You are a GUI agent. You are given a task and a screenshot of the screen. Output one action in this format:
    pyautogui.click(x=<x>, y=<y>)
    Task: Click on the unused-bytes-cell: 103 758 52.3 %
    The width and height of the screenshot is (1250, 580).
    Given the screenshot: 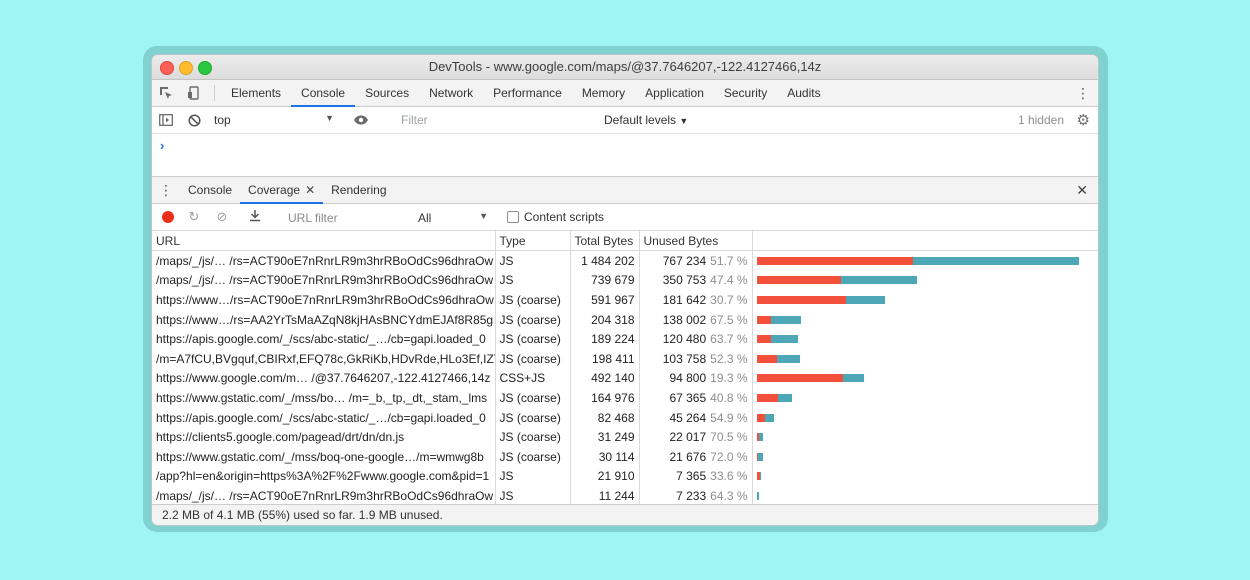 What is the action you would take?
    pyautogui.click(x=696, y=358)
    